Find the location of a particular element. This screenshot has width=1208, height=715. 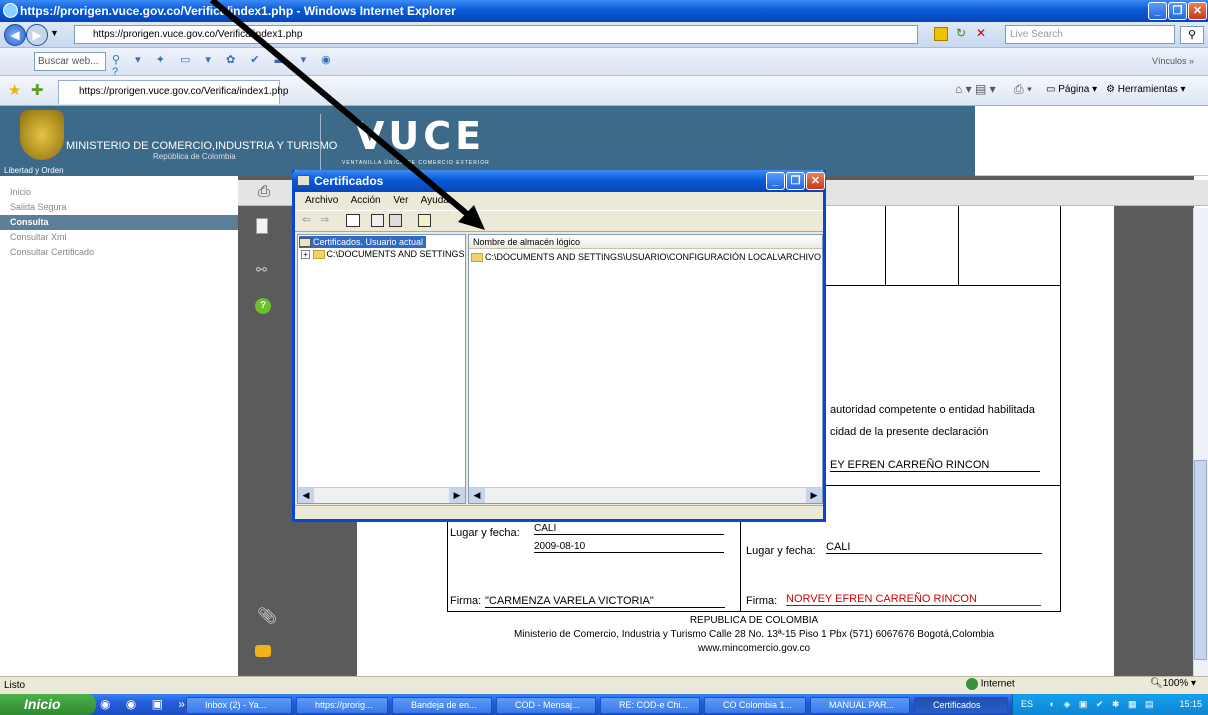

lugar-label-right: Lugar y fecha: is located at coordinates (781, 551).